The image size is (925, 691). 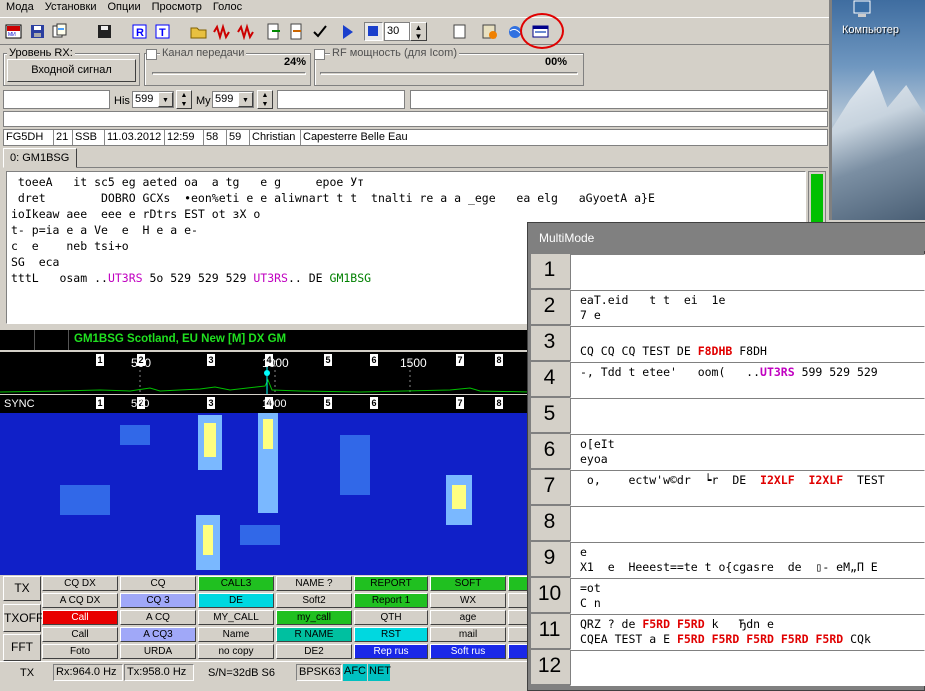 I want to click on fft-side-button: FFT, so click(x=22, y=647).